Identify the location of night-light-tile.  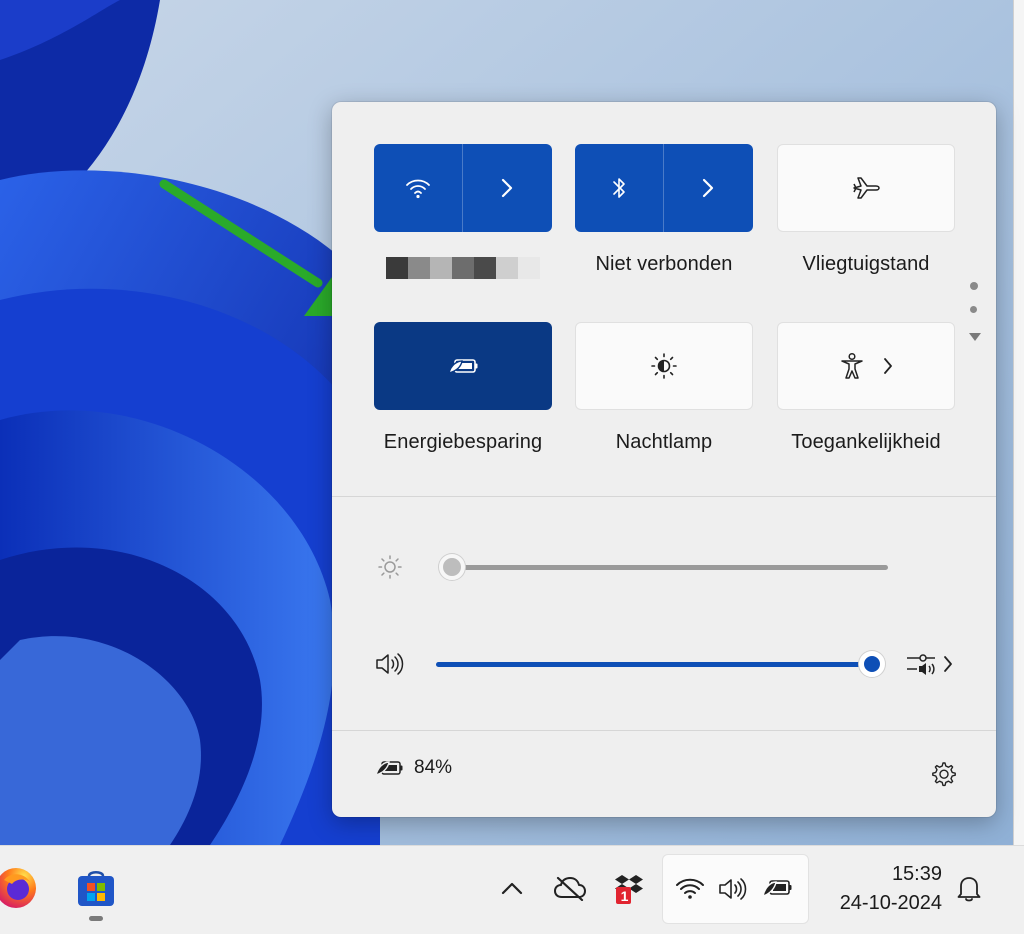
(664, 366).